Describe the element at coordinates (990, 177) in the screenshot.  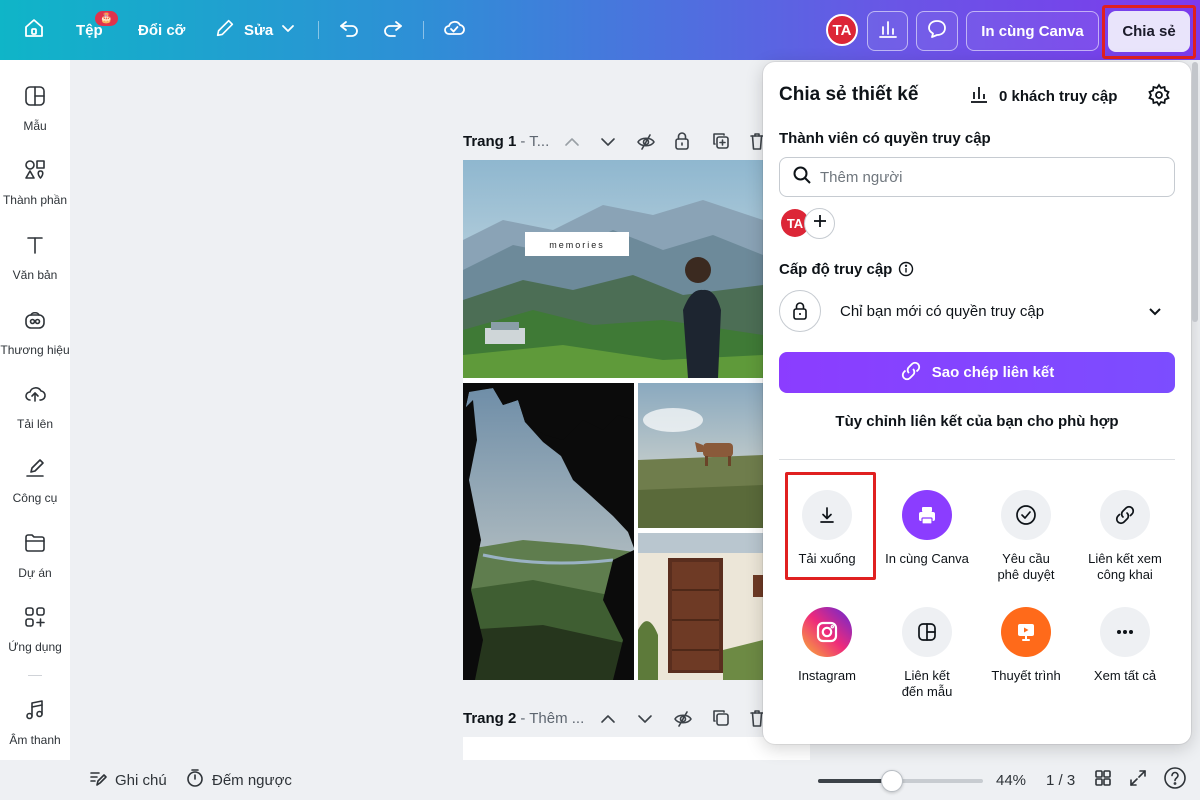
I see `add-people-input` at that location.